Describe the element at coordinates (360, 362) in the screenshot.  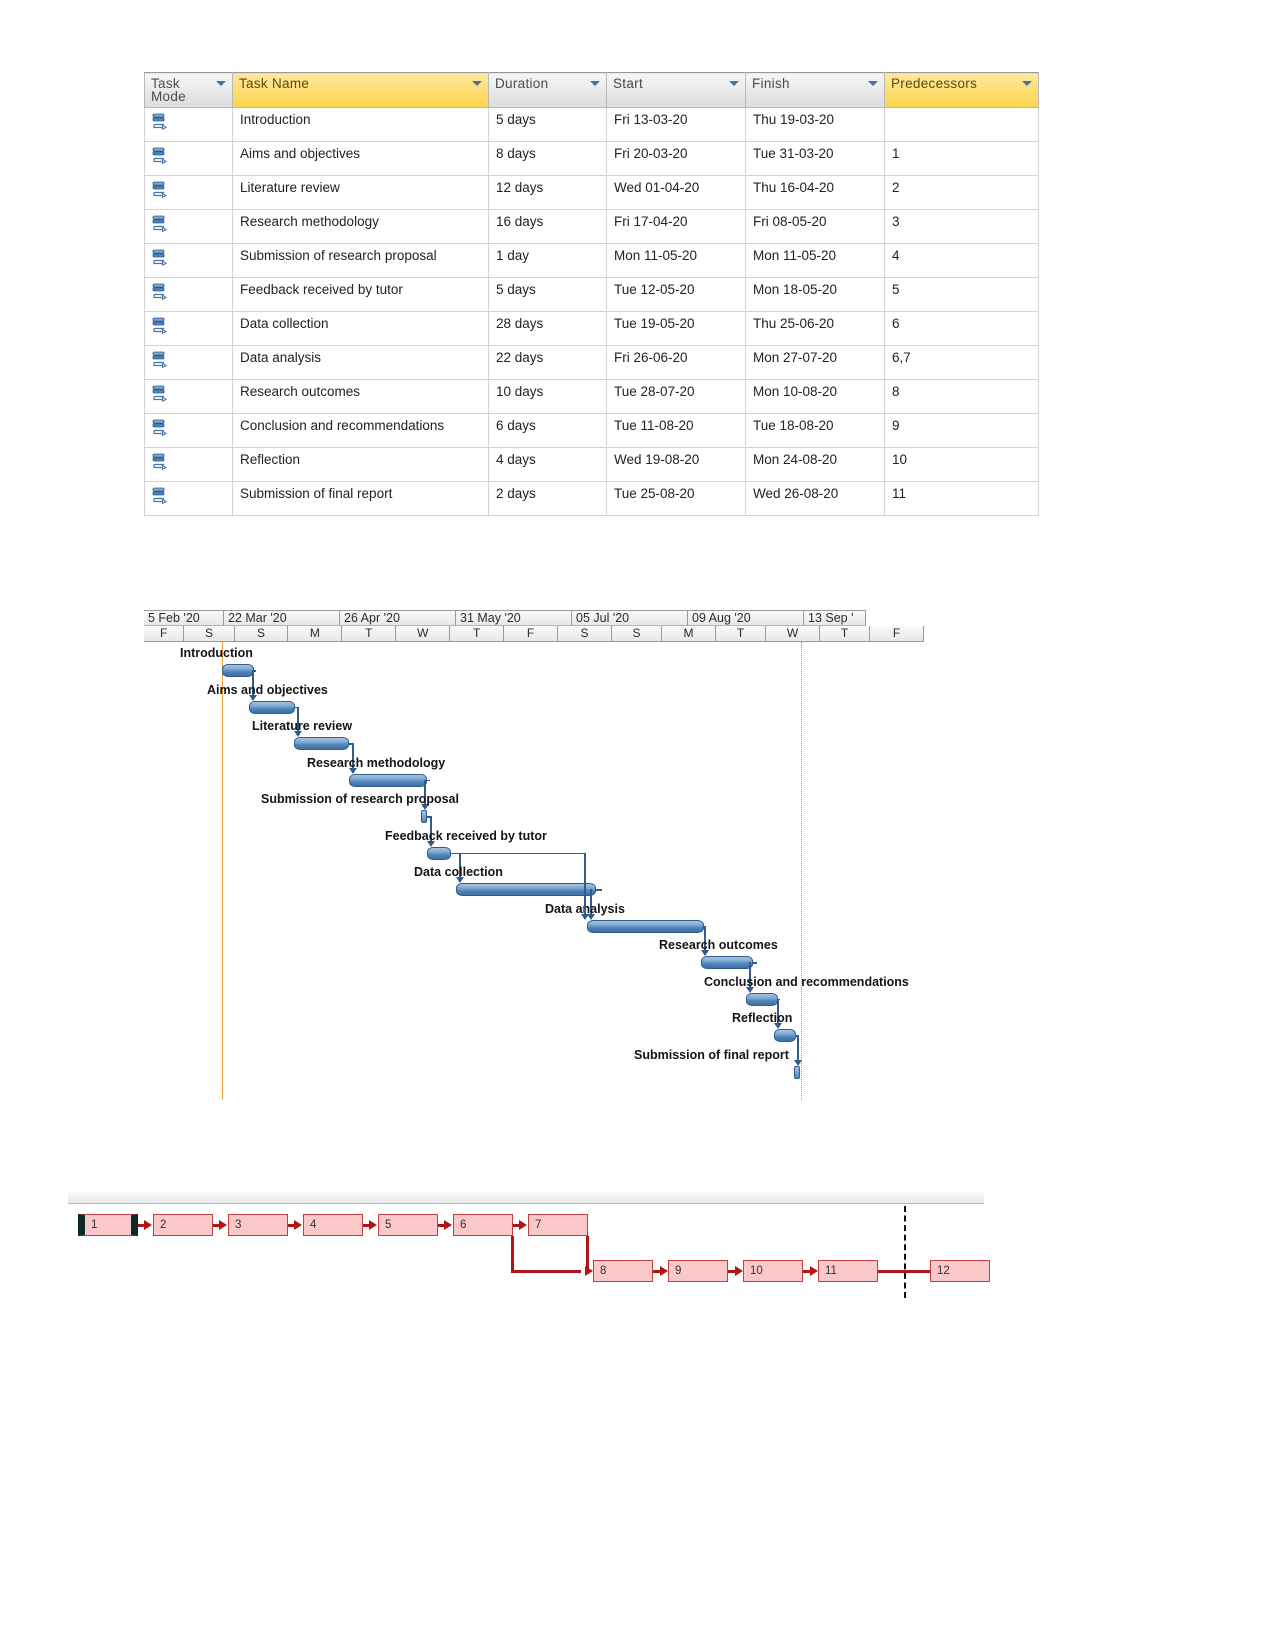
I see `task-name-cell: Data analysis` at that location.